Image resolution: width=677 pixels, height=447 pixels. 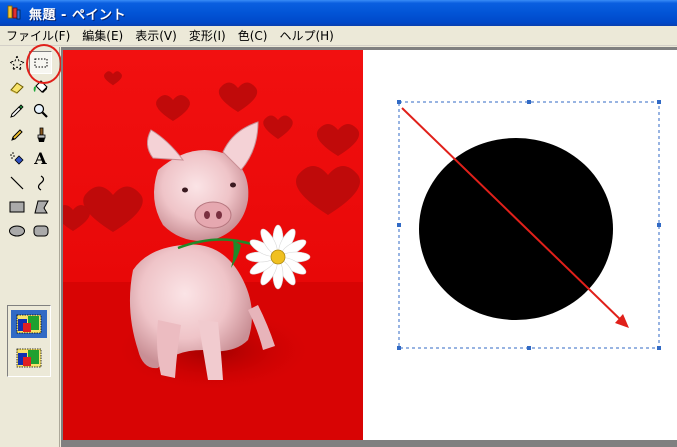 I want to click on eraser-tool, so click(x=16, y=86).